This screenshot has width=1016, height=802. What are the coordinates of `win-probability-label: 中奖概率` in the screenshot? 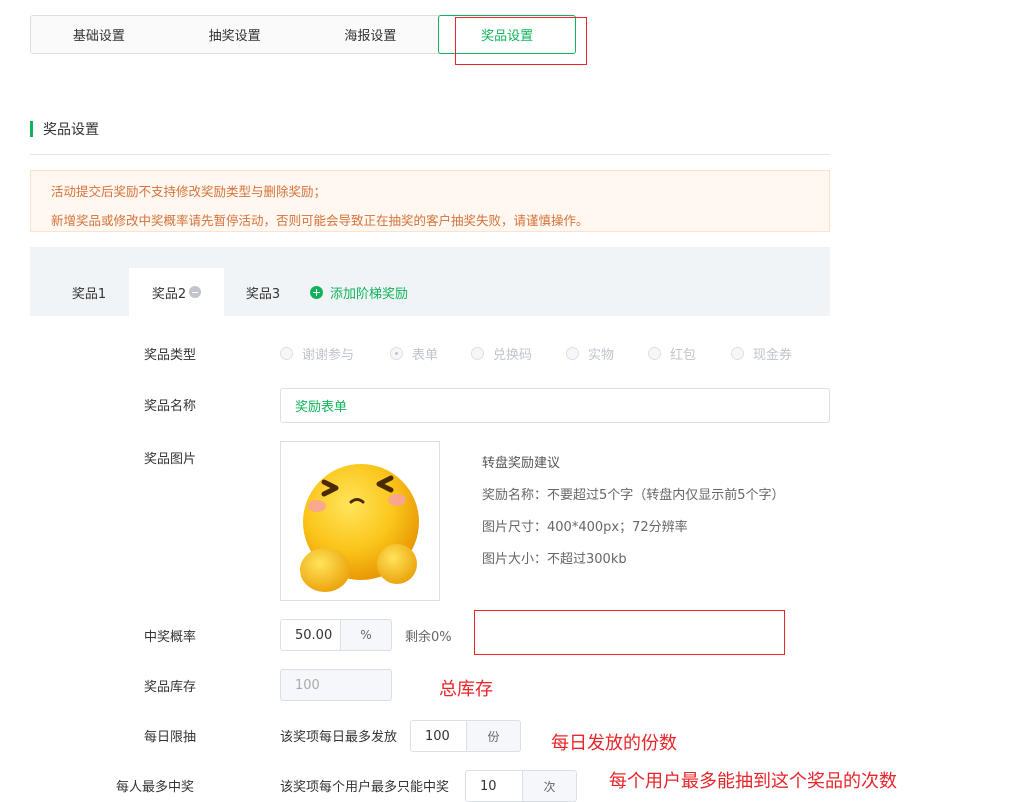 It's located at (170, 637).